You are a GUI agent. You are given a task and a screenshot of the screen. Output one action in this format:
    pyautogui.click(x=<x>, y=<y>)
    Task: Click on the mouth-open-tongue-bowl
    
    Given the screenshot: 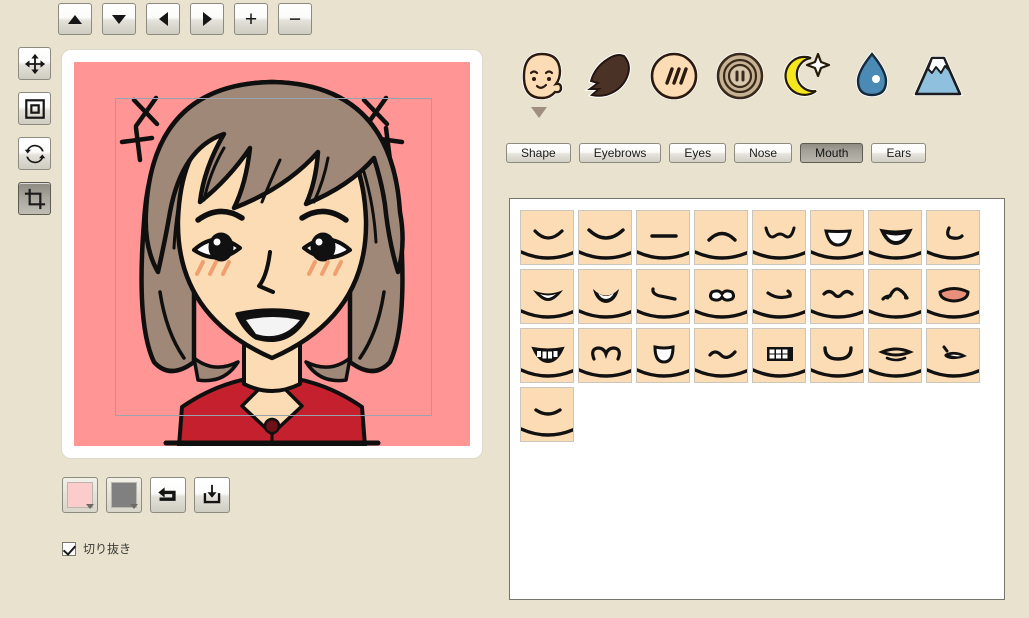 What is the action you would take?
    pyautogui.click(x=663, y=355)
    